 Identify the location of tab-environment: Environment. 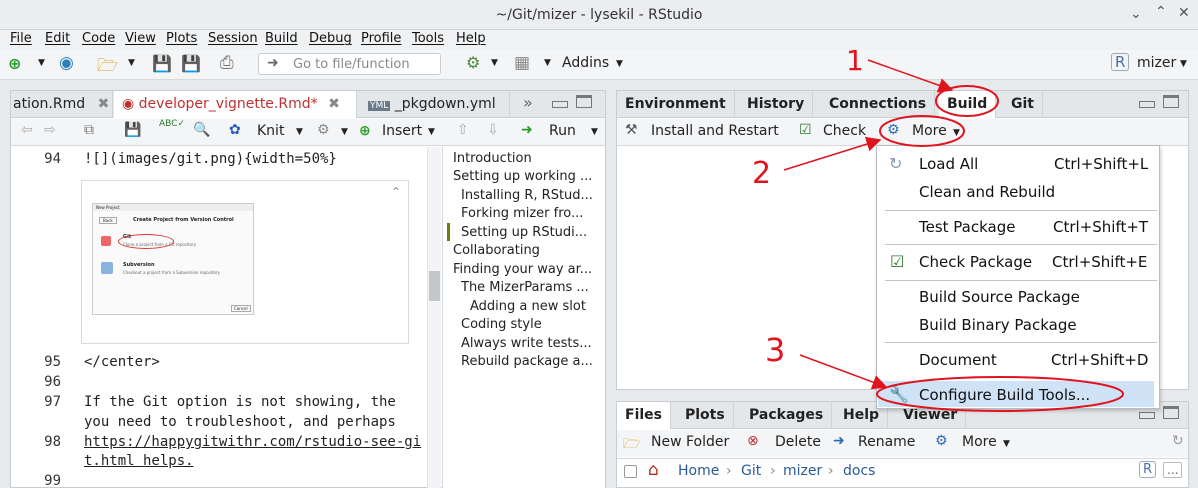
(676, 104).